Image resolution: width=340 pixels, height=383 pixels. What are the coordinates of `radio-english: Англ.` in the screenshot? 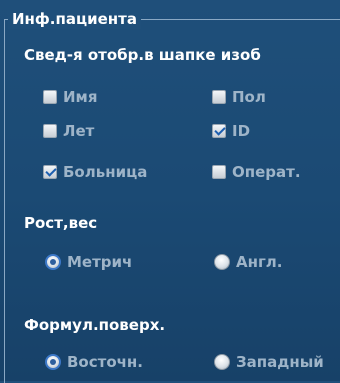 It's located at (248, 262).